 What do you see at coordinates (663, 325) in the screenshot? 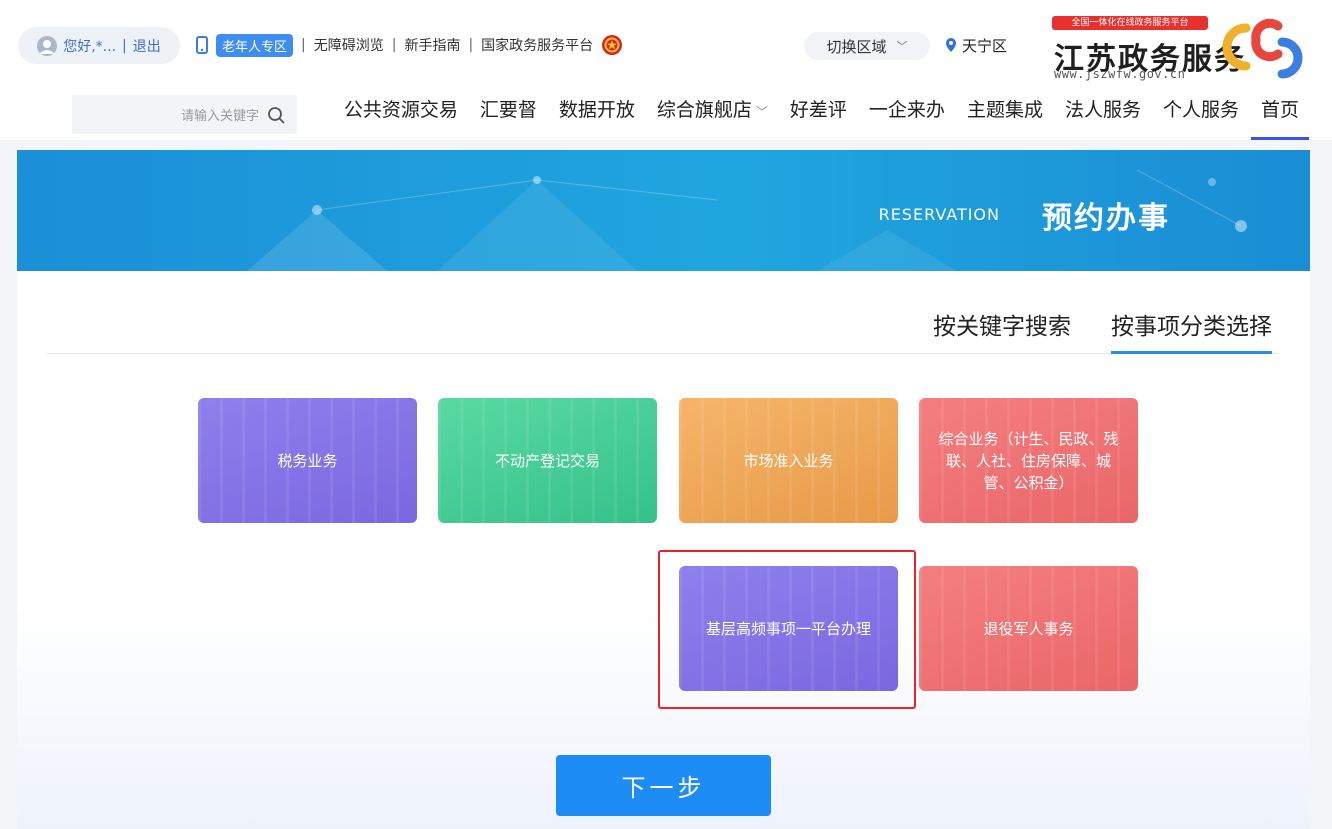
I see `selection-tabs: 按事项分类选择 按关键字搜索` at bounding box center [663, 325].